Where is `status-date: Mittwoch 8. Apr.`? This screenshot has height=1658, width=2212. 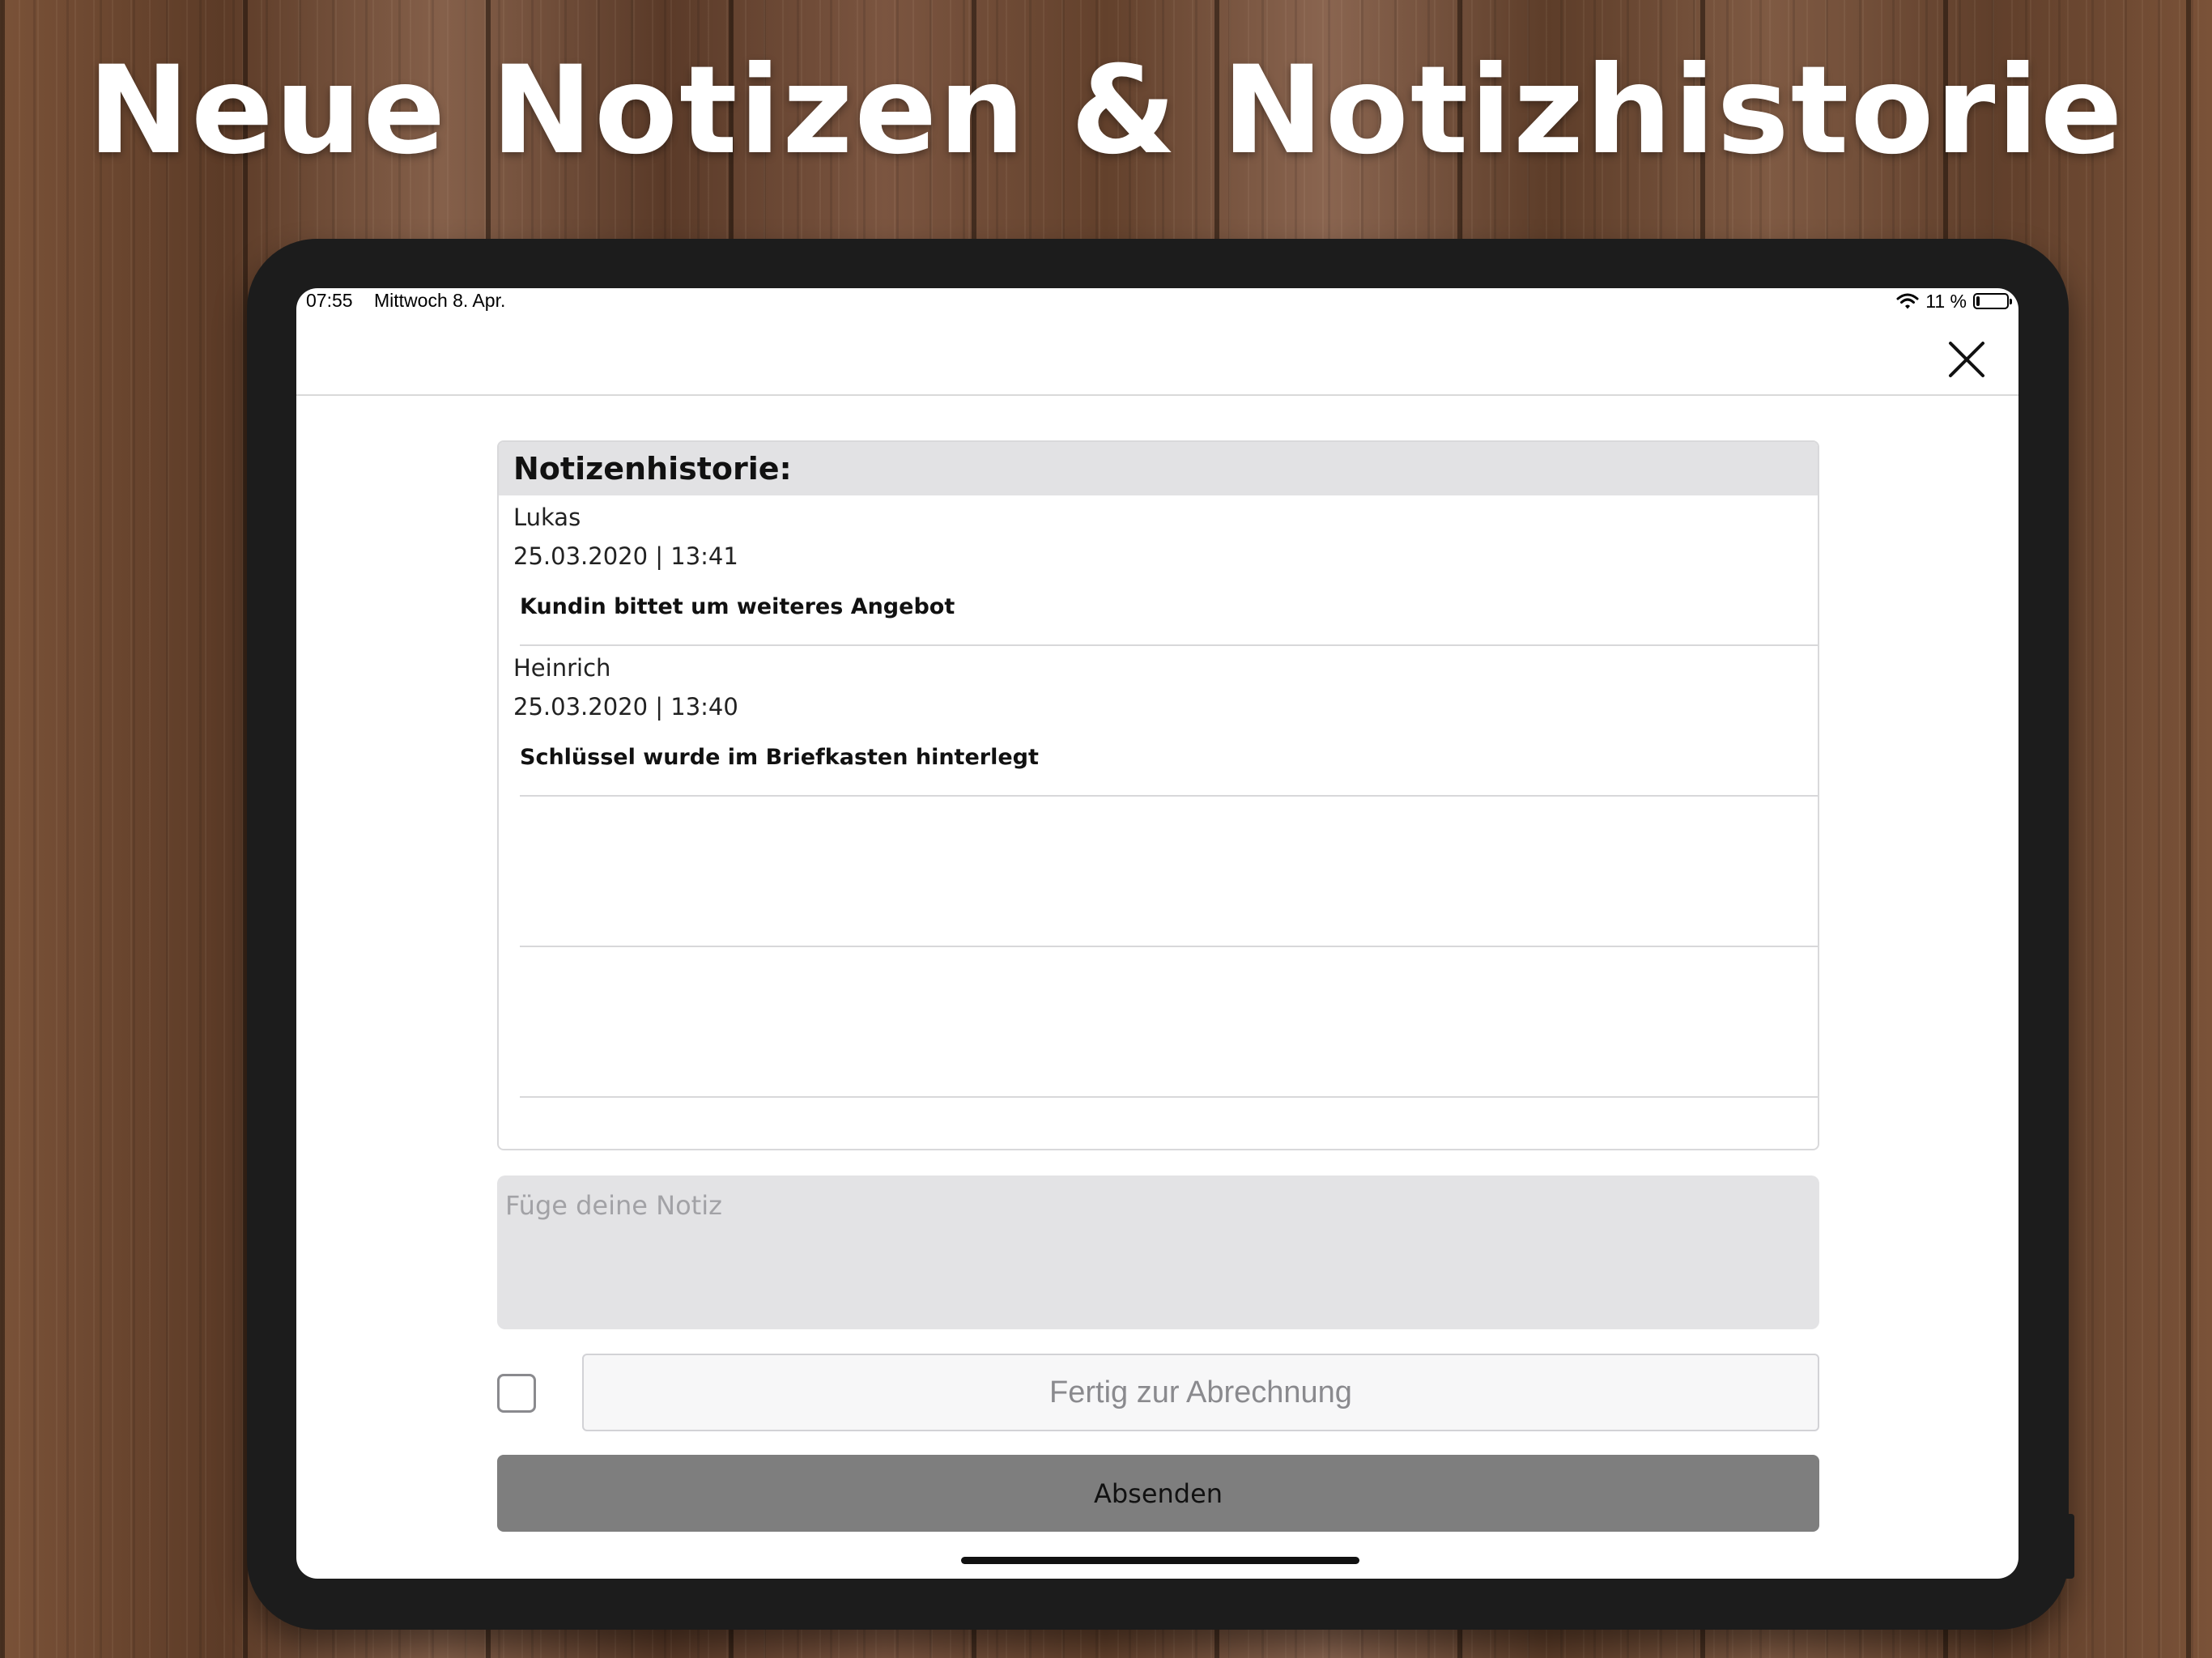
status-date: Mittwoch 8. Apr. is located at coordinates (440, 300).